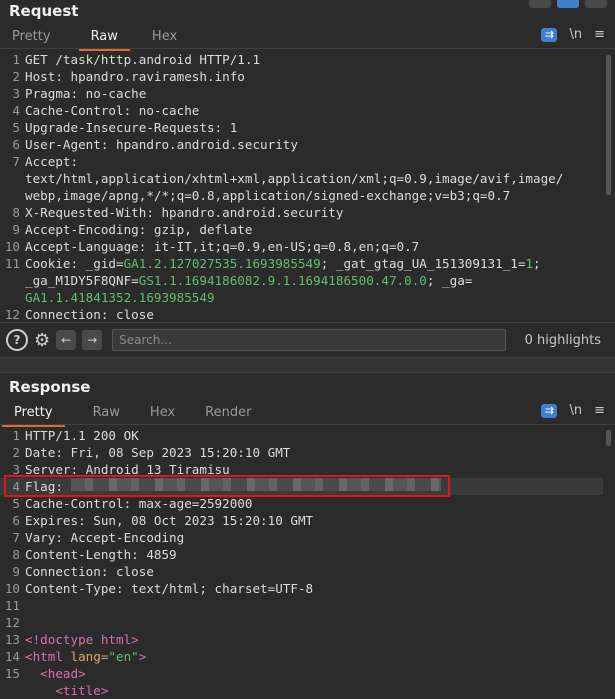 The image size is (615, 699). I want to click on layout-split-icon, so click(540, 4).